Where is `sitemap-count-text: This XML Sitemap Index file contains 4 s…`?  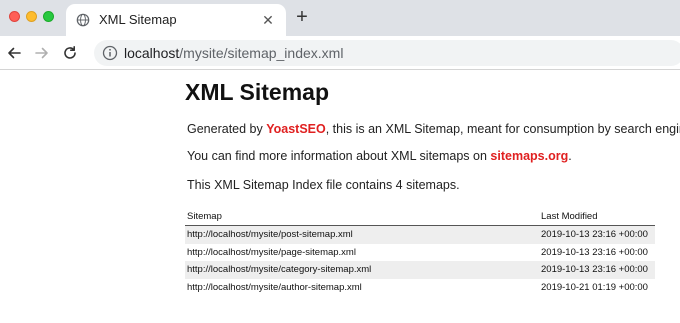
sitemap-count-text: This XML Sitemap Index file contains 4 s… is located at coordinates (323, 185).